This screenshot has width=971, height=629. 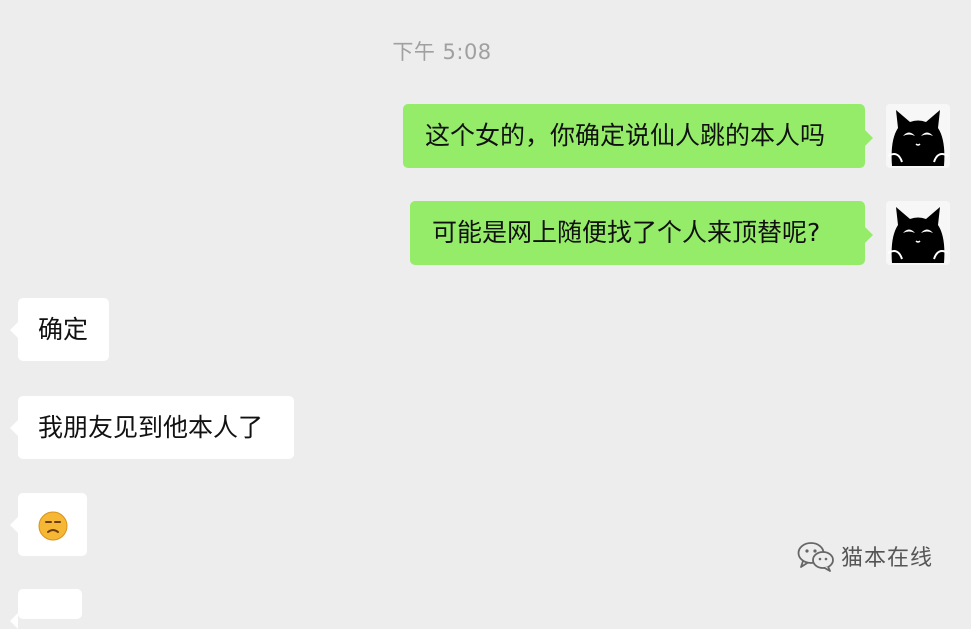 I want to click on incoming-message-bubble: 我朋友见到他本人了, so click(x=152, y=427).